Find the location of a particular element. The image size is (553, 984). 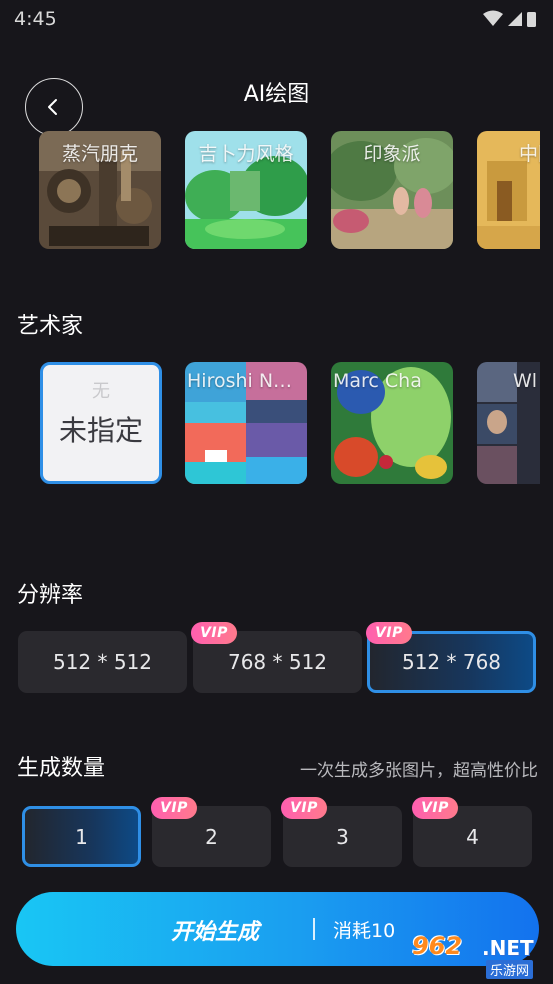

quantity-option-1-label: 1 is located at coordinates (81, 836).